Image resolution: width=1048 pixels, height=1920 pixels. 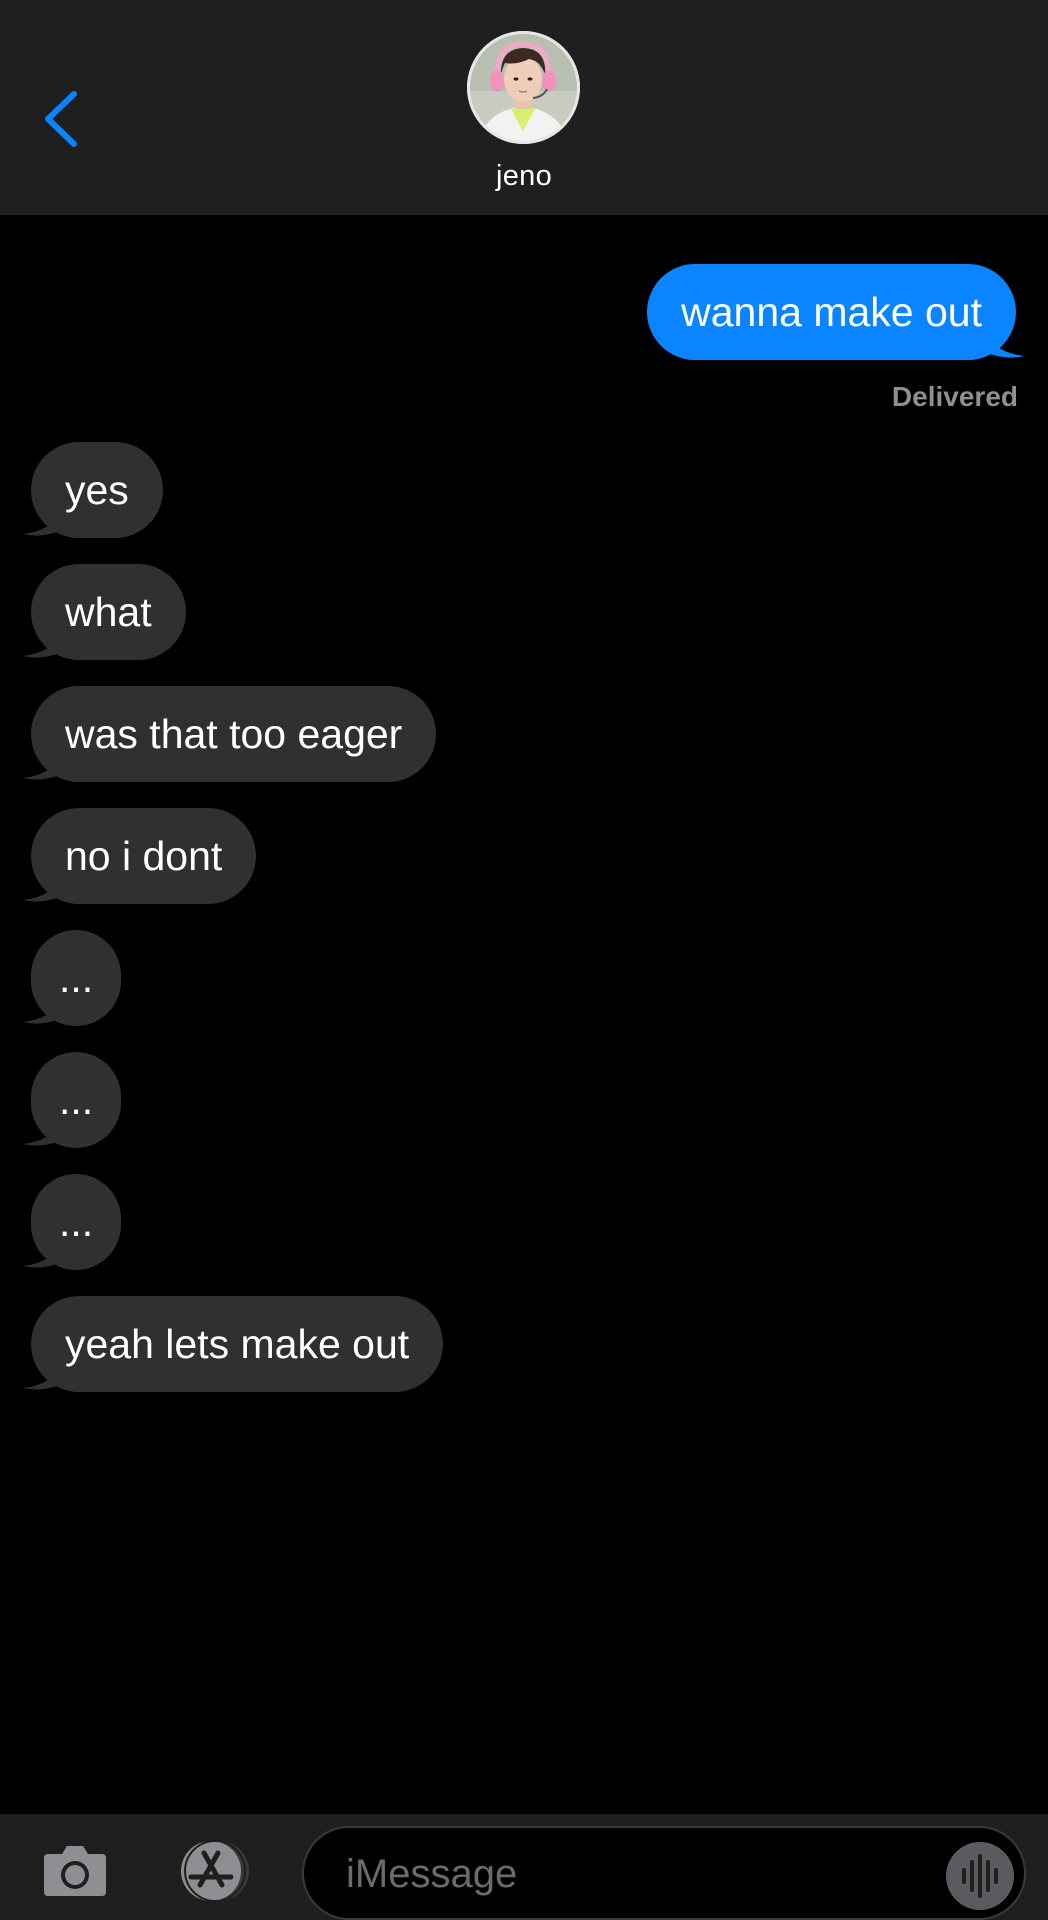 What do you see at coordinates (626, 1874) in the screenshot?
I see `imessage-input` at bounding box center [626, 1874].